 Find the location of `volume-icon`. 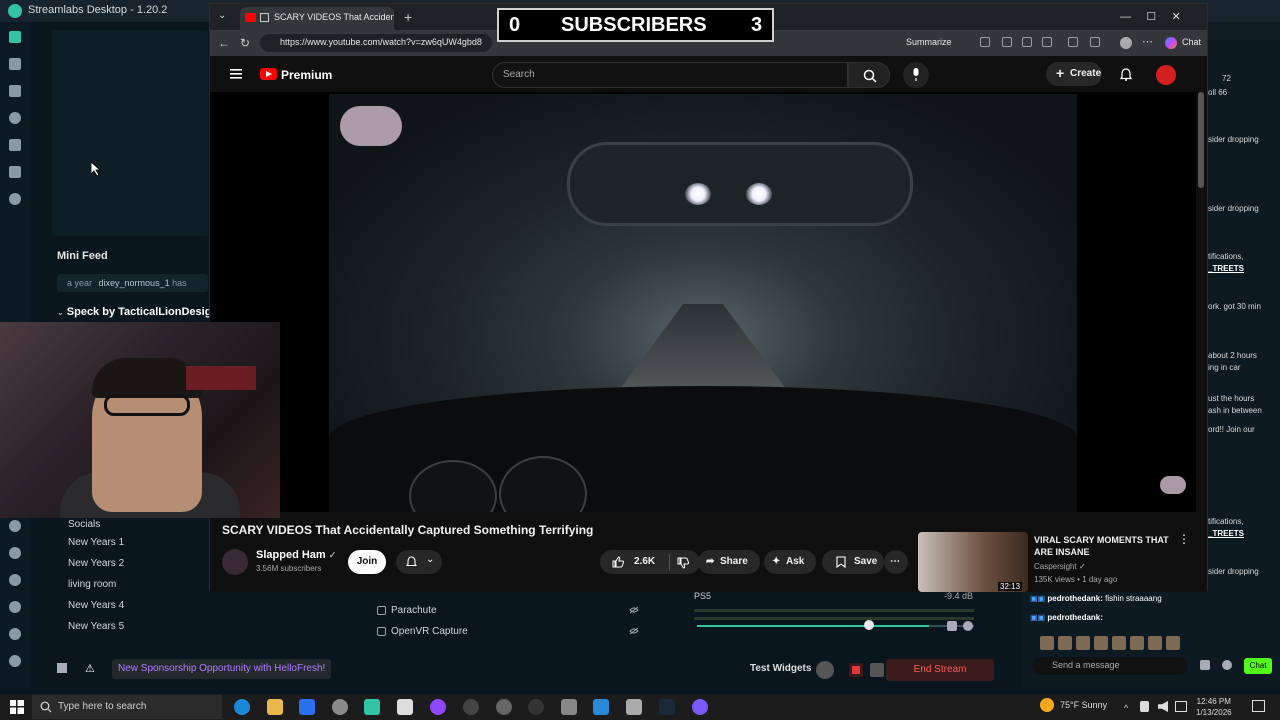

volume-icon is located at coordinates (1163, 706).